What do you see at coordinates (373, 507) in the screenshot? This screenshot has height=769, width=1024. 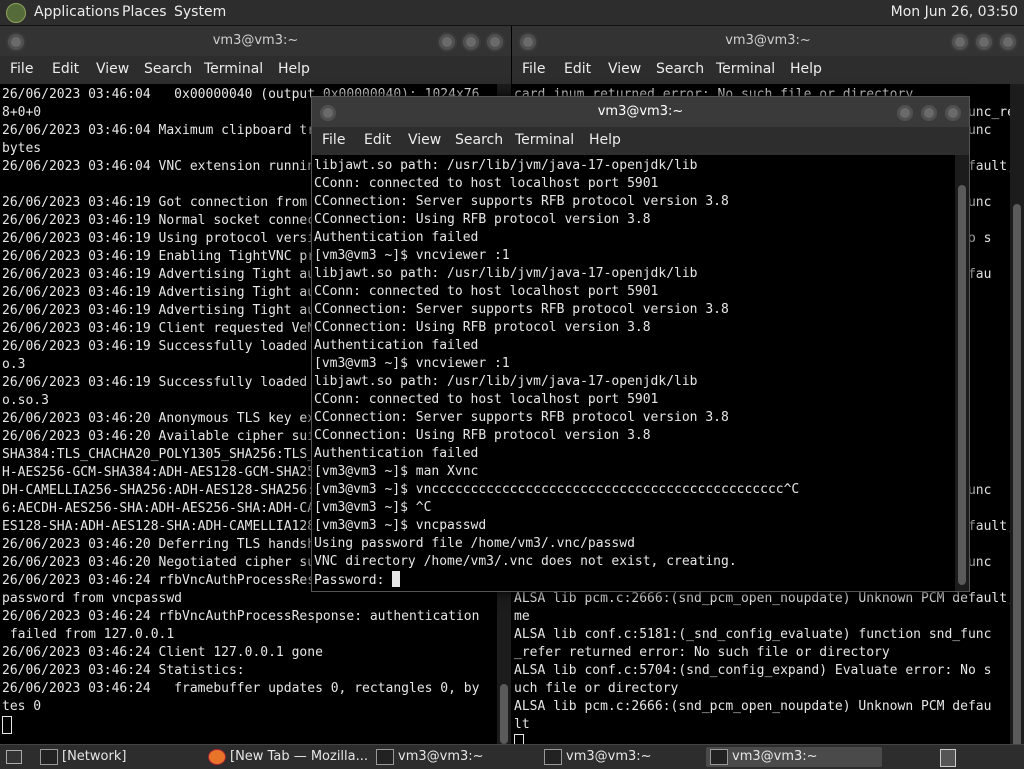 I see `terminal-line: [vm3@vm3 ~]$ ^C` at bounding box center [373, 507].